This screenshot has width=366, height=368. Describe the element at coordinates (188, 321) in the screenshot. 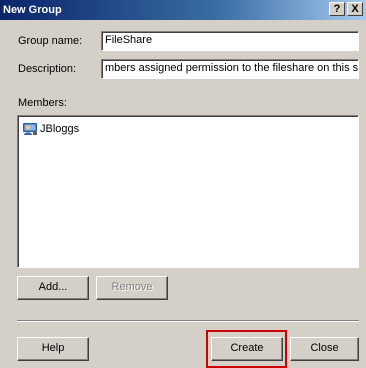

I see `separator` at that location.